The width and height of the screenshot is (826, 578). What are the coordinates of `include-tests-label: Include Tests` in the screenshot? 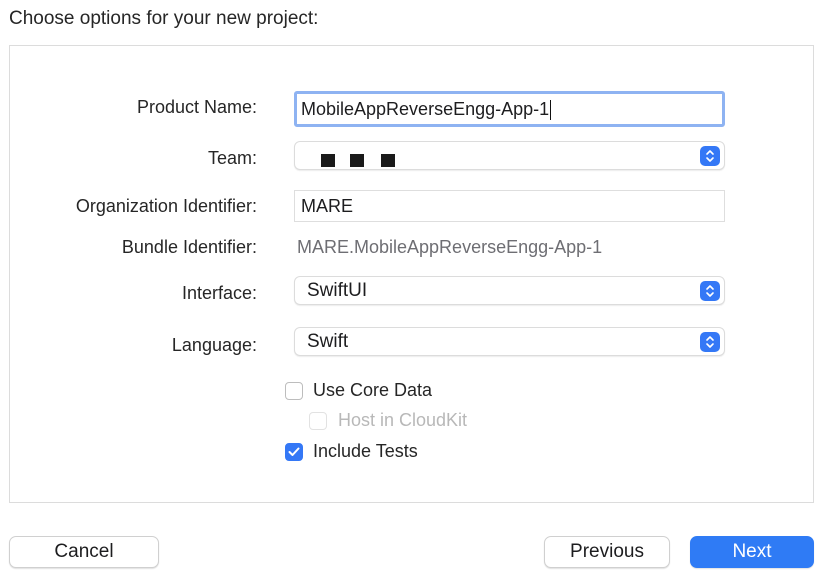 It's located at (365, 451).